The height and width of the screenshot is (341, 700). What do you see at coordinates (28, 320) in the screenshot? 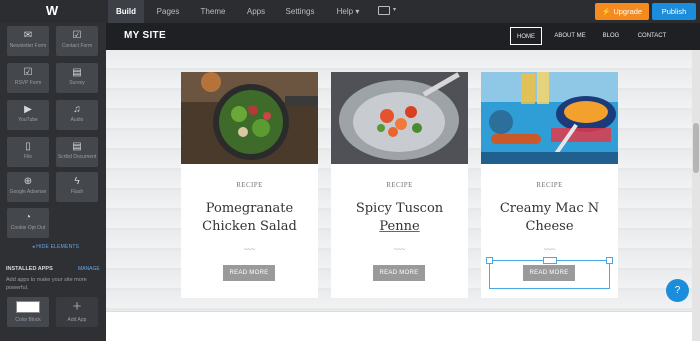
I see `app-label: Color Block` at bounding box center [28, 320].